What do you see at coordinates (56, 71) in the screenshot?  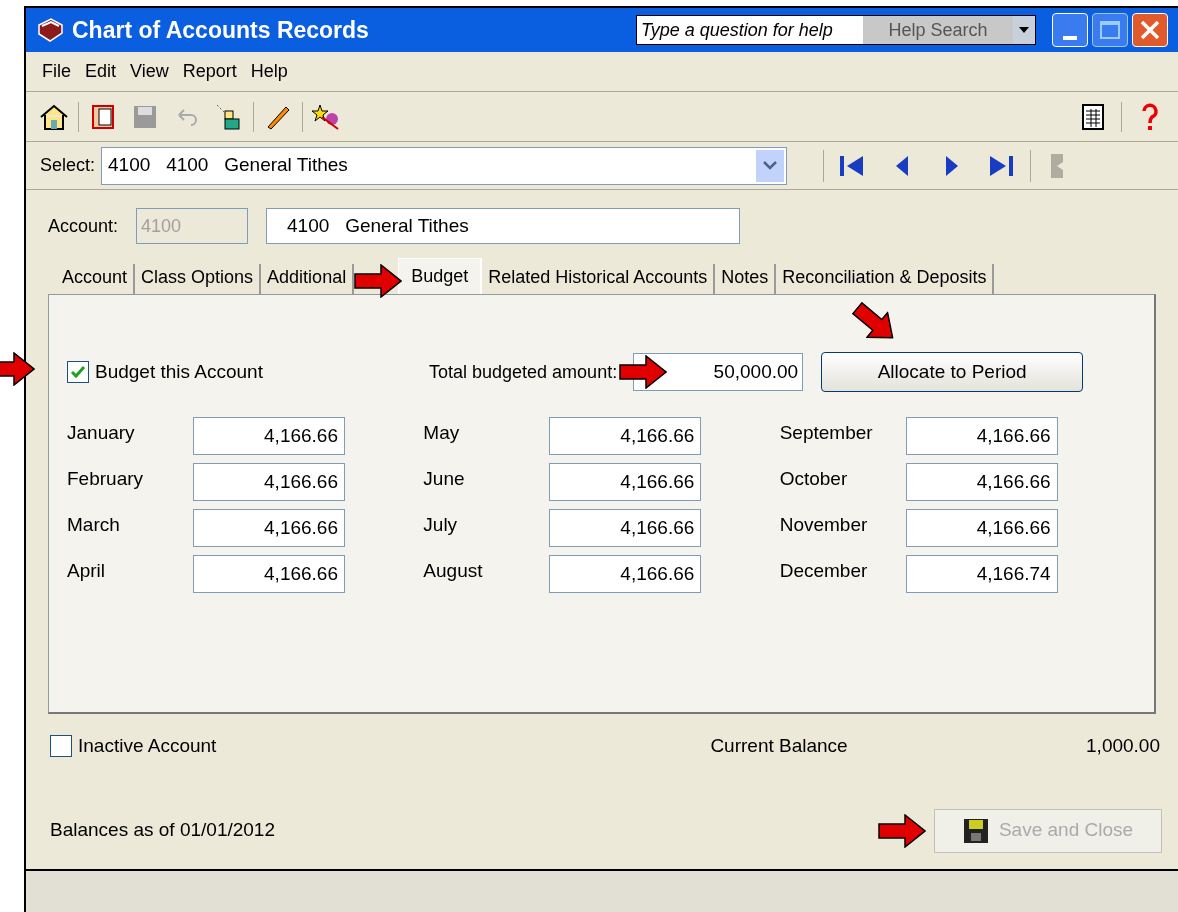 I see `menu-item: File` at bounding box center [56, 71].